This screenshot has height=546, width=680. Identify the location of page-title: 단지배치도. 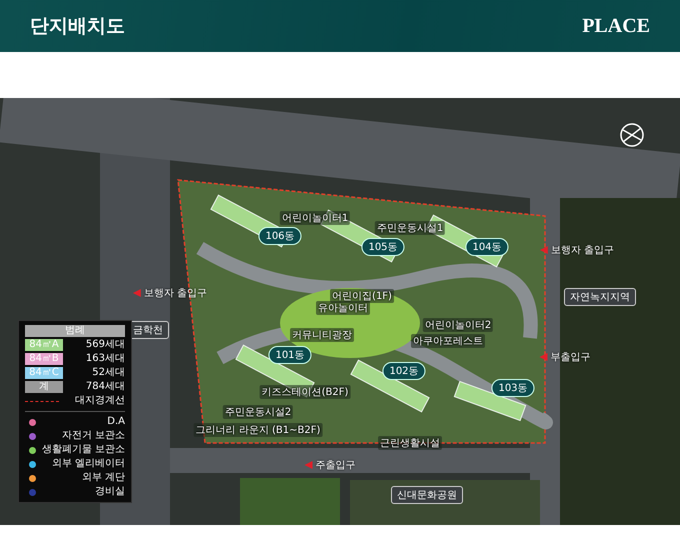
(77, 26).